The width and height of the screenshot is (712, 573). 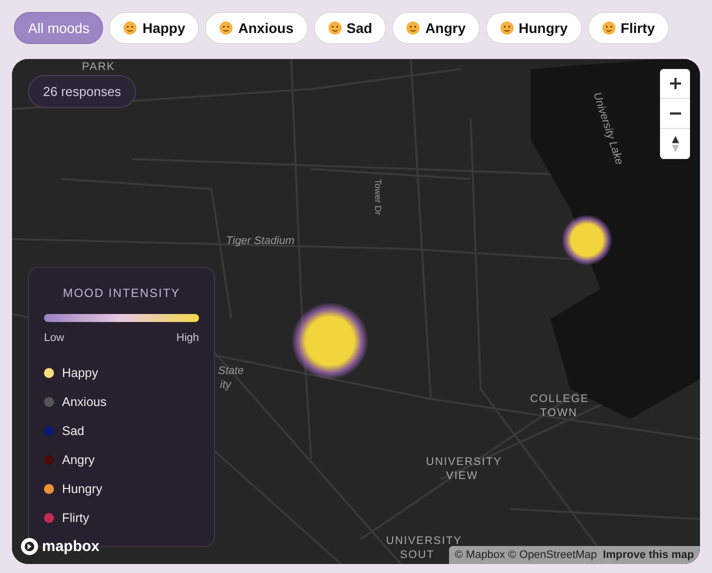 I want to click on legend-label: Sad, so click(x=73, y=431).